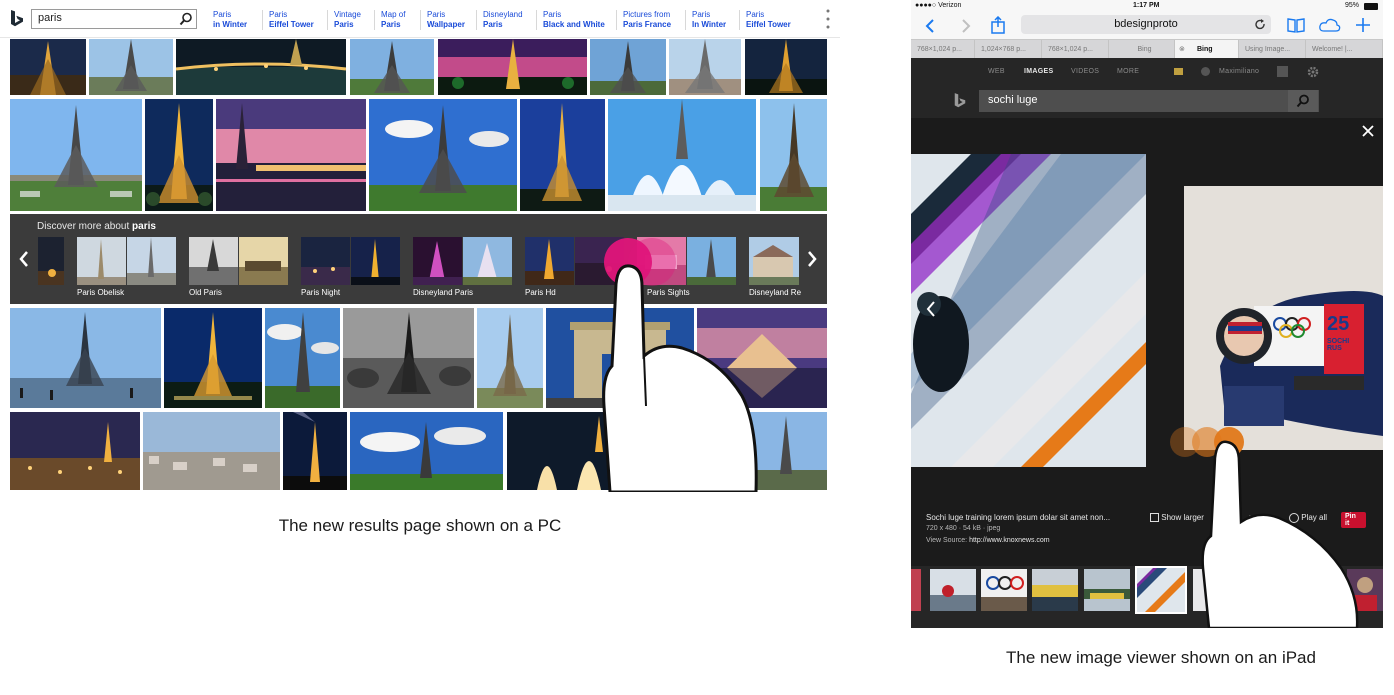  Describe the element at coordinates (1142, 49) in the screenshot. I see `browser-tab: Bing` at that location.